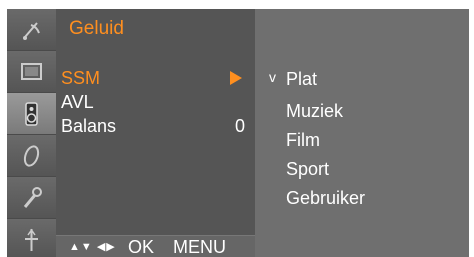 This screenshot has width=474, height=257. Describe the element at coordinates (77, 102) in the screenshot. I see `menu-row-label: AVL` at that location.